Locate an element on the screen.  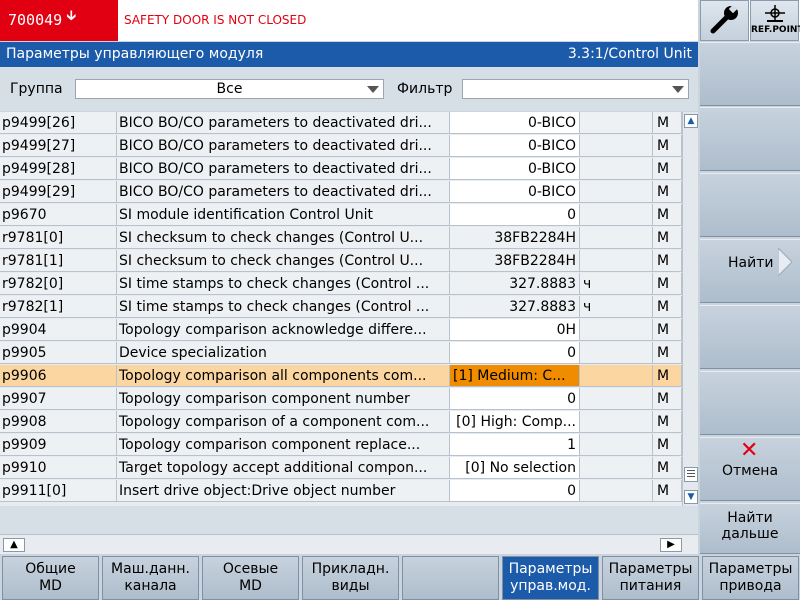
bottom-softkey-1: Общие MD is located at coordinates (50, 578).